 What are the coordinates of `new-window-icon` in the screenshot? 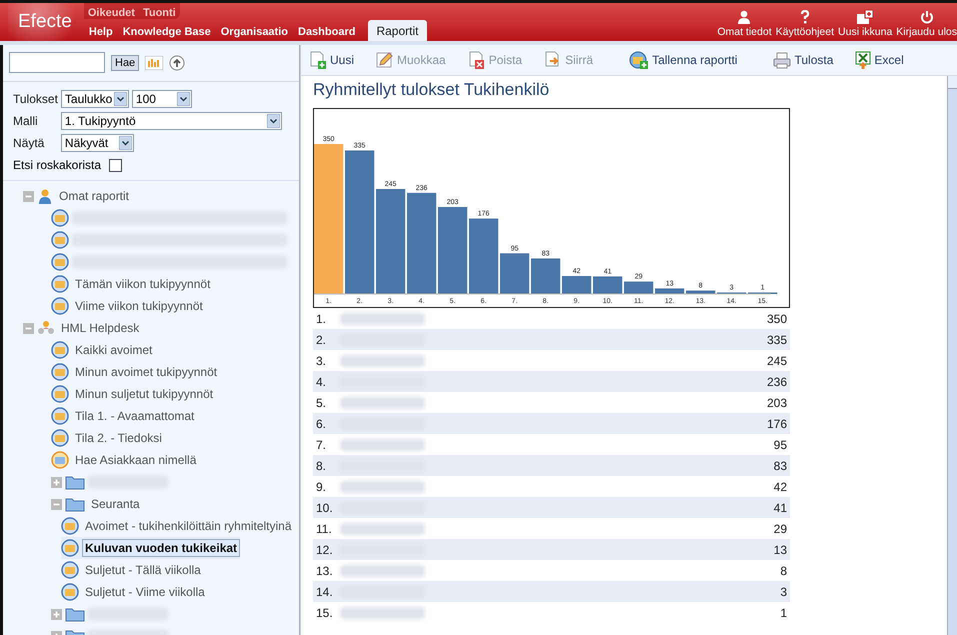 It's located at (865, 17).